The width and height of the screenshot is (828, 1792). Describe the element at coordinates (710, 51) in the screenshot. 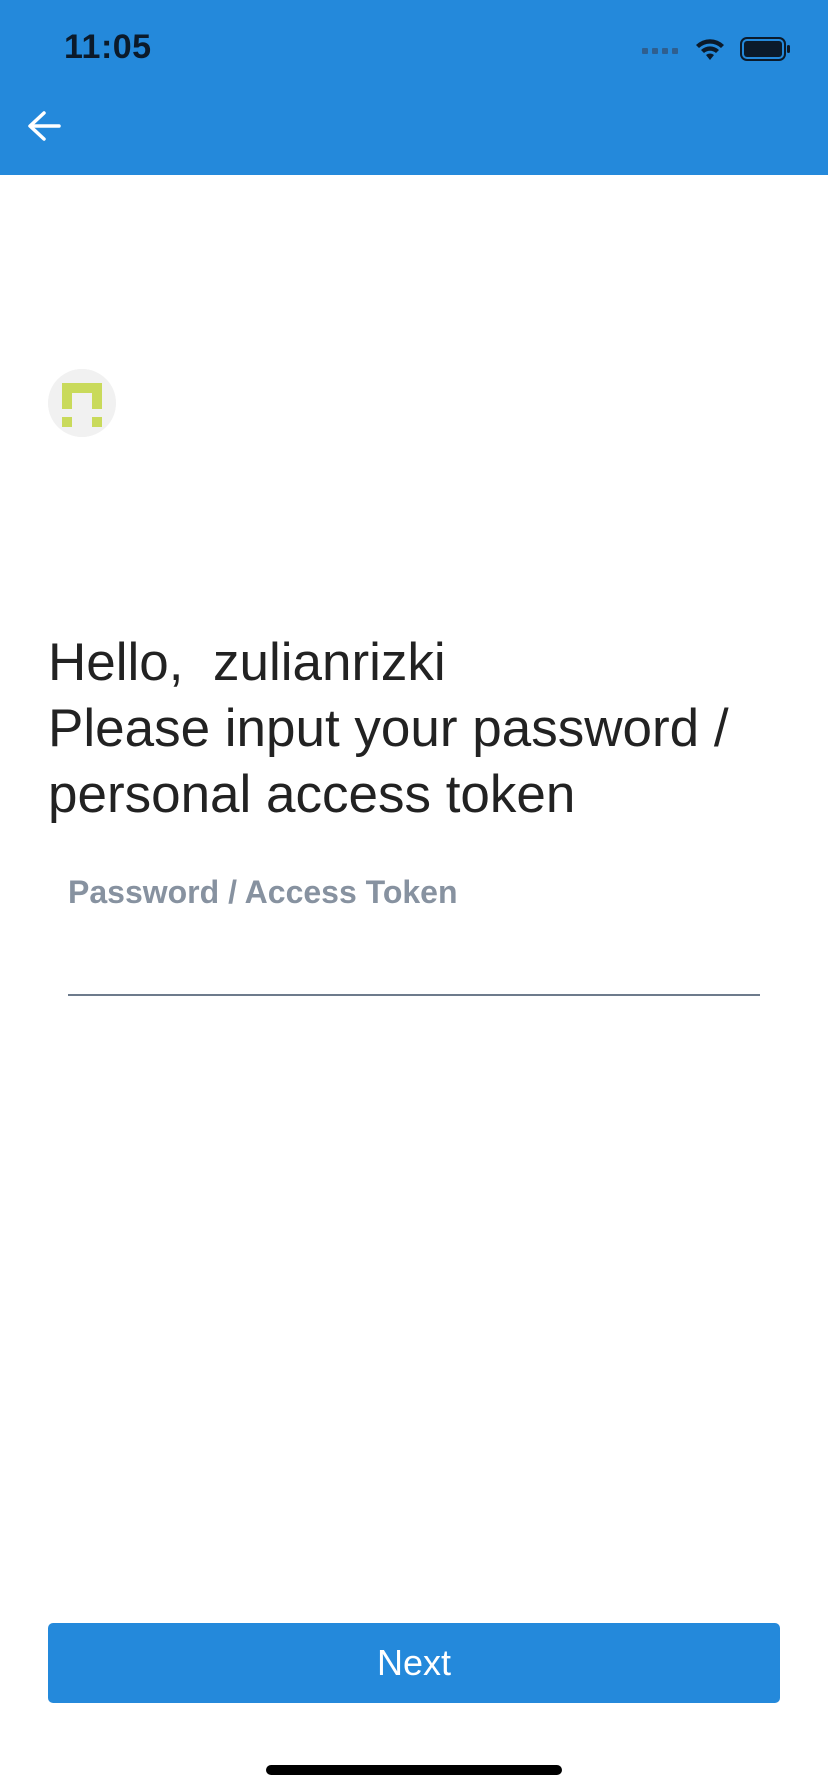

I see `wifi-icon` at that location.